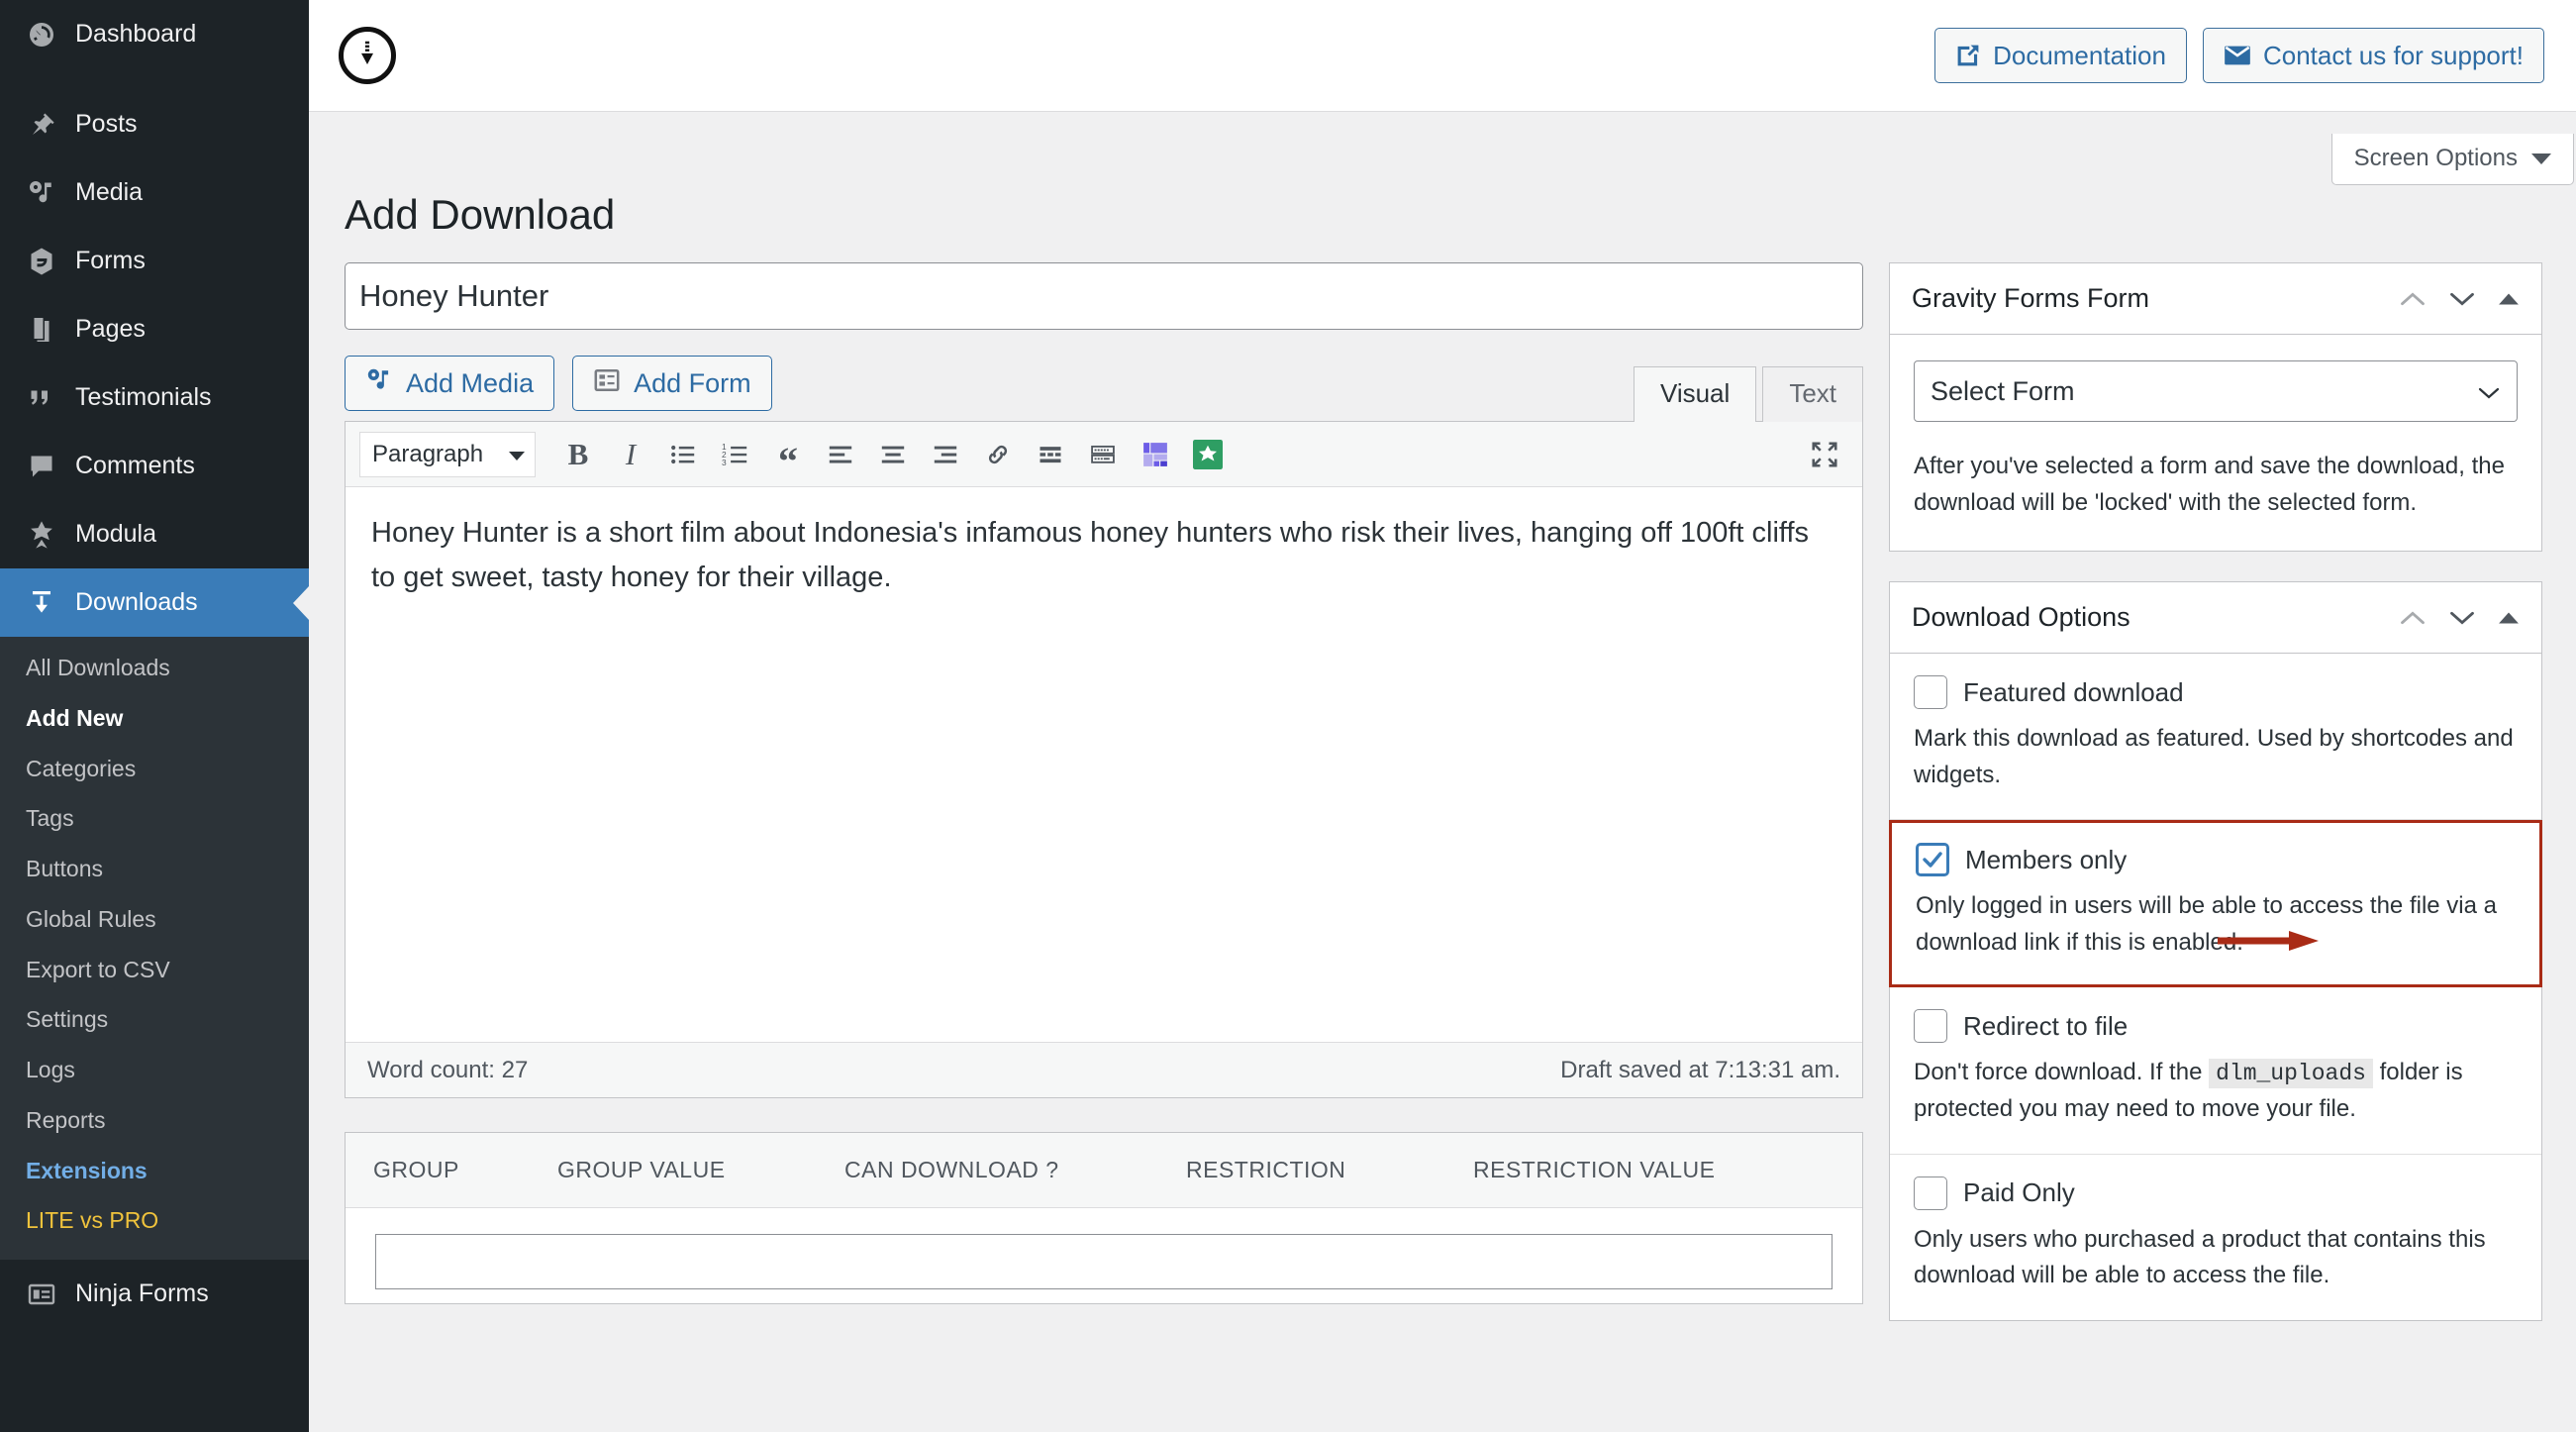 This screenshot has width=2576, height=1432. I want to click on submenu-item-export-to-csv: Export to CSV, so click(155, 970).